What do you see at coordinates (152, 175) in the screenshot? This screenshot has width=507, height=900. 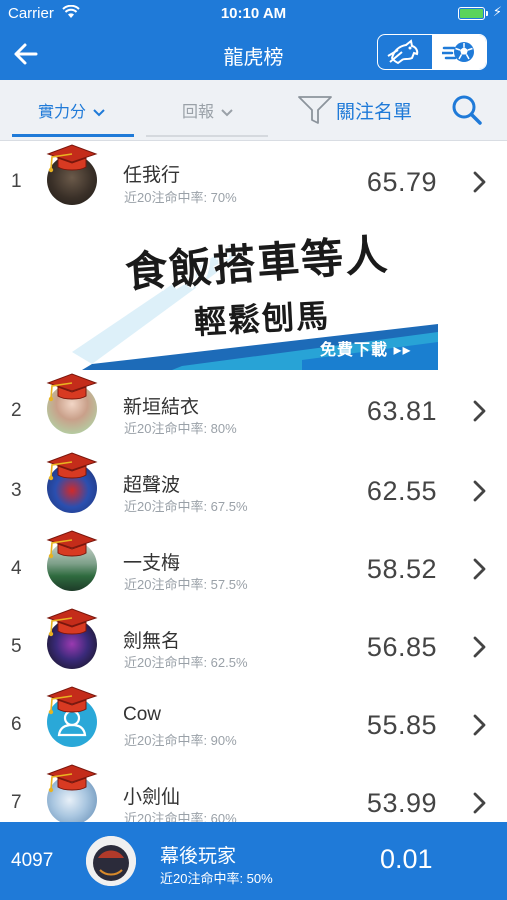 I see `tipster-name: 任我行` at bounding box center [152, 175].